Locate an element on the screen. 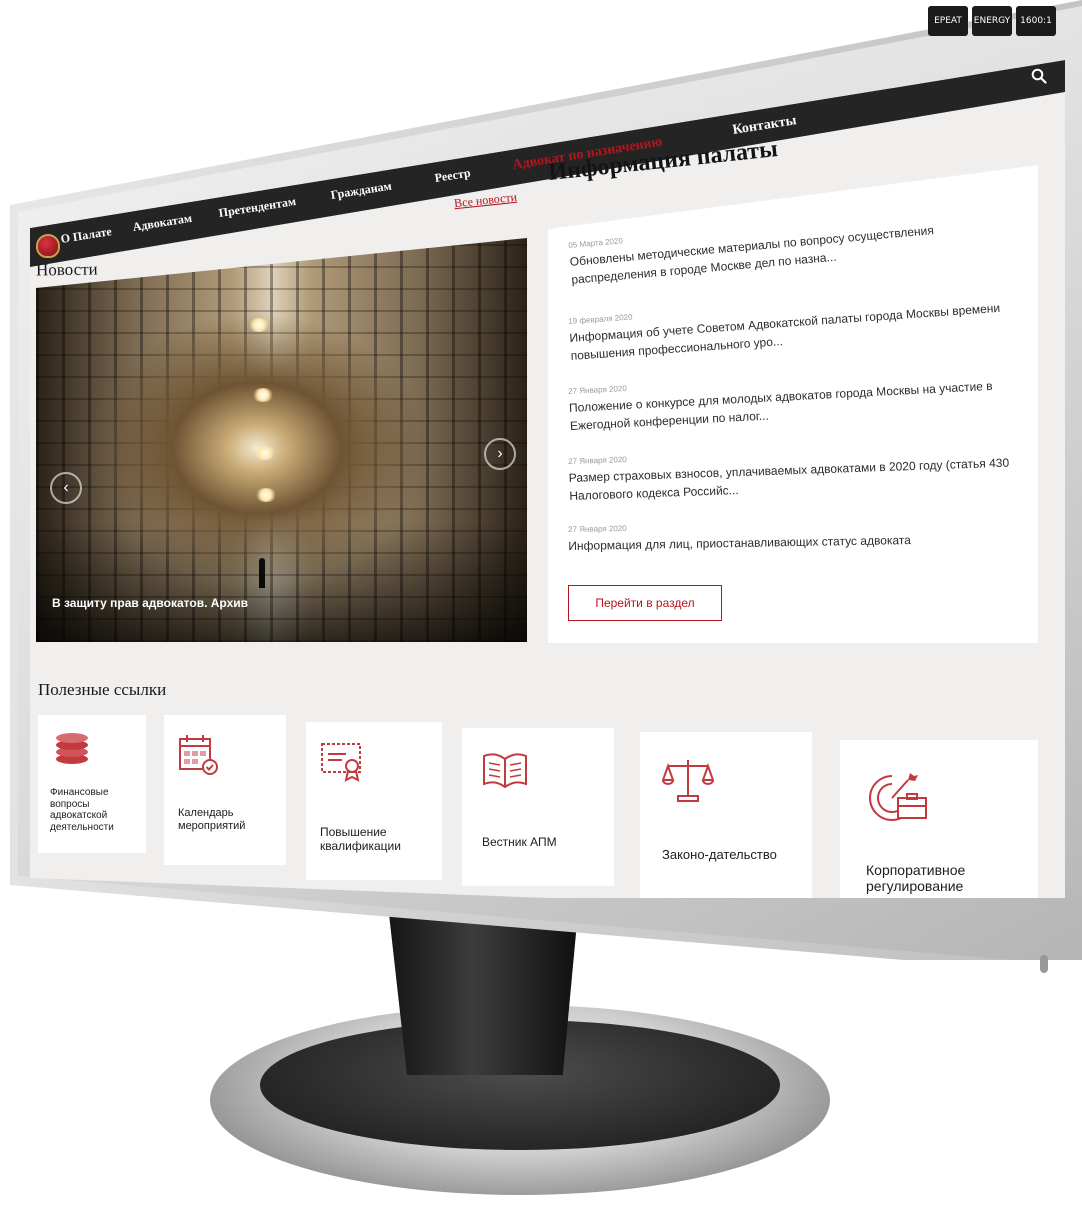 The height and width of the screenshot is (1215, 1082). power-button is located at coordinates (1044, 964).